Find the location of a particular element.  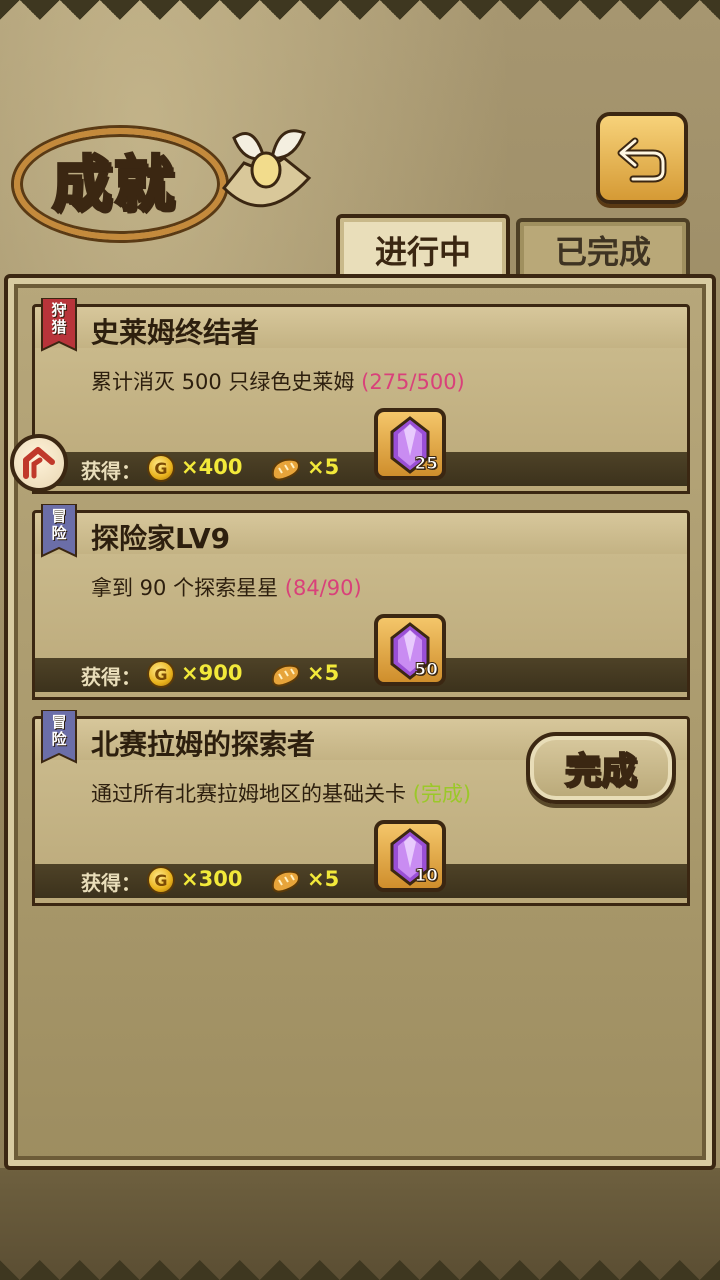

description-text: 累计消灭 500 只绿色史莱姆 is located at coordinates (223, 382).